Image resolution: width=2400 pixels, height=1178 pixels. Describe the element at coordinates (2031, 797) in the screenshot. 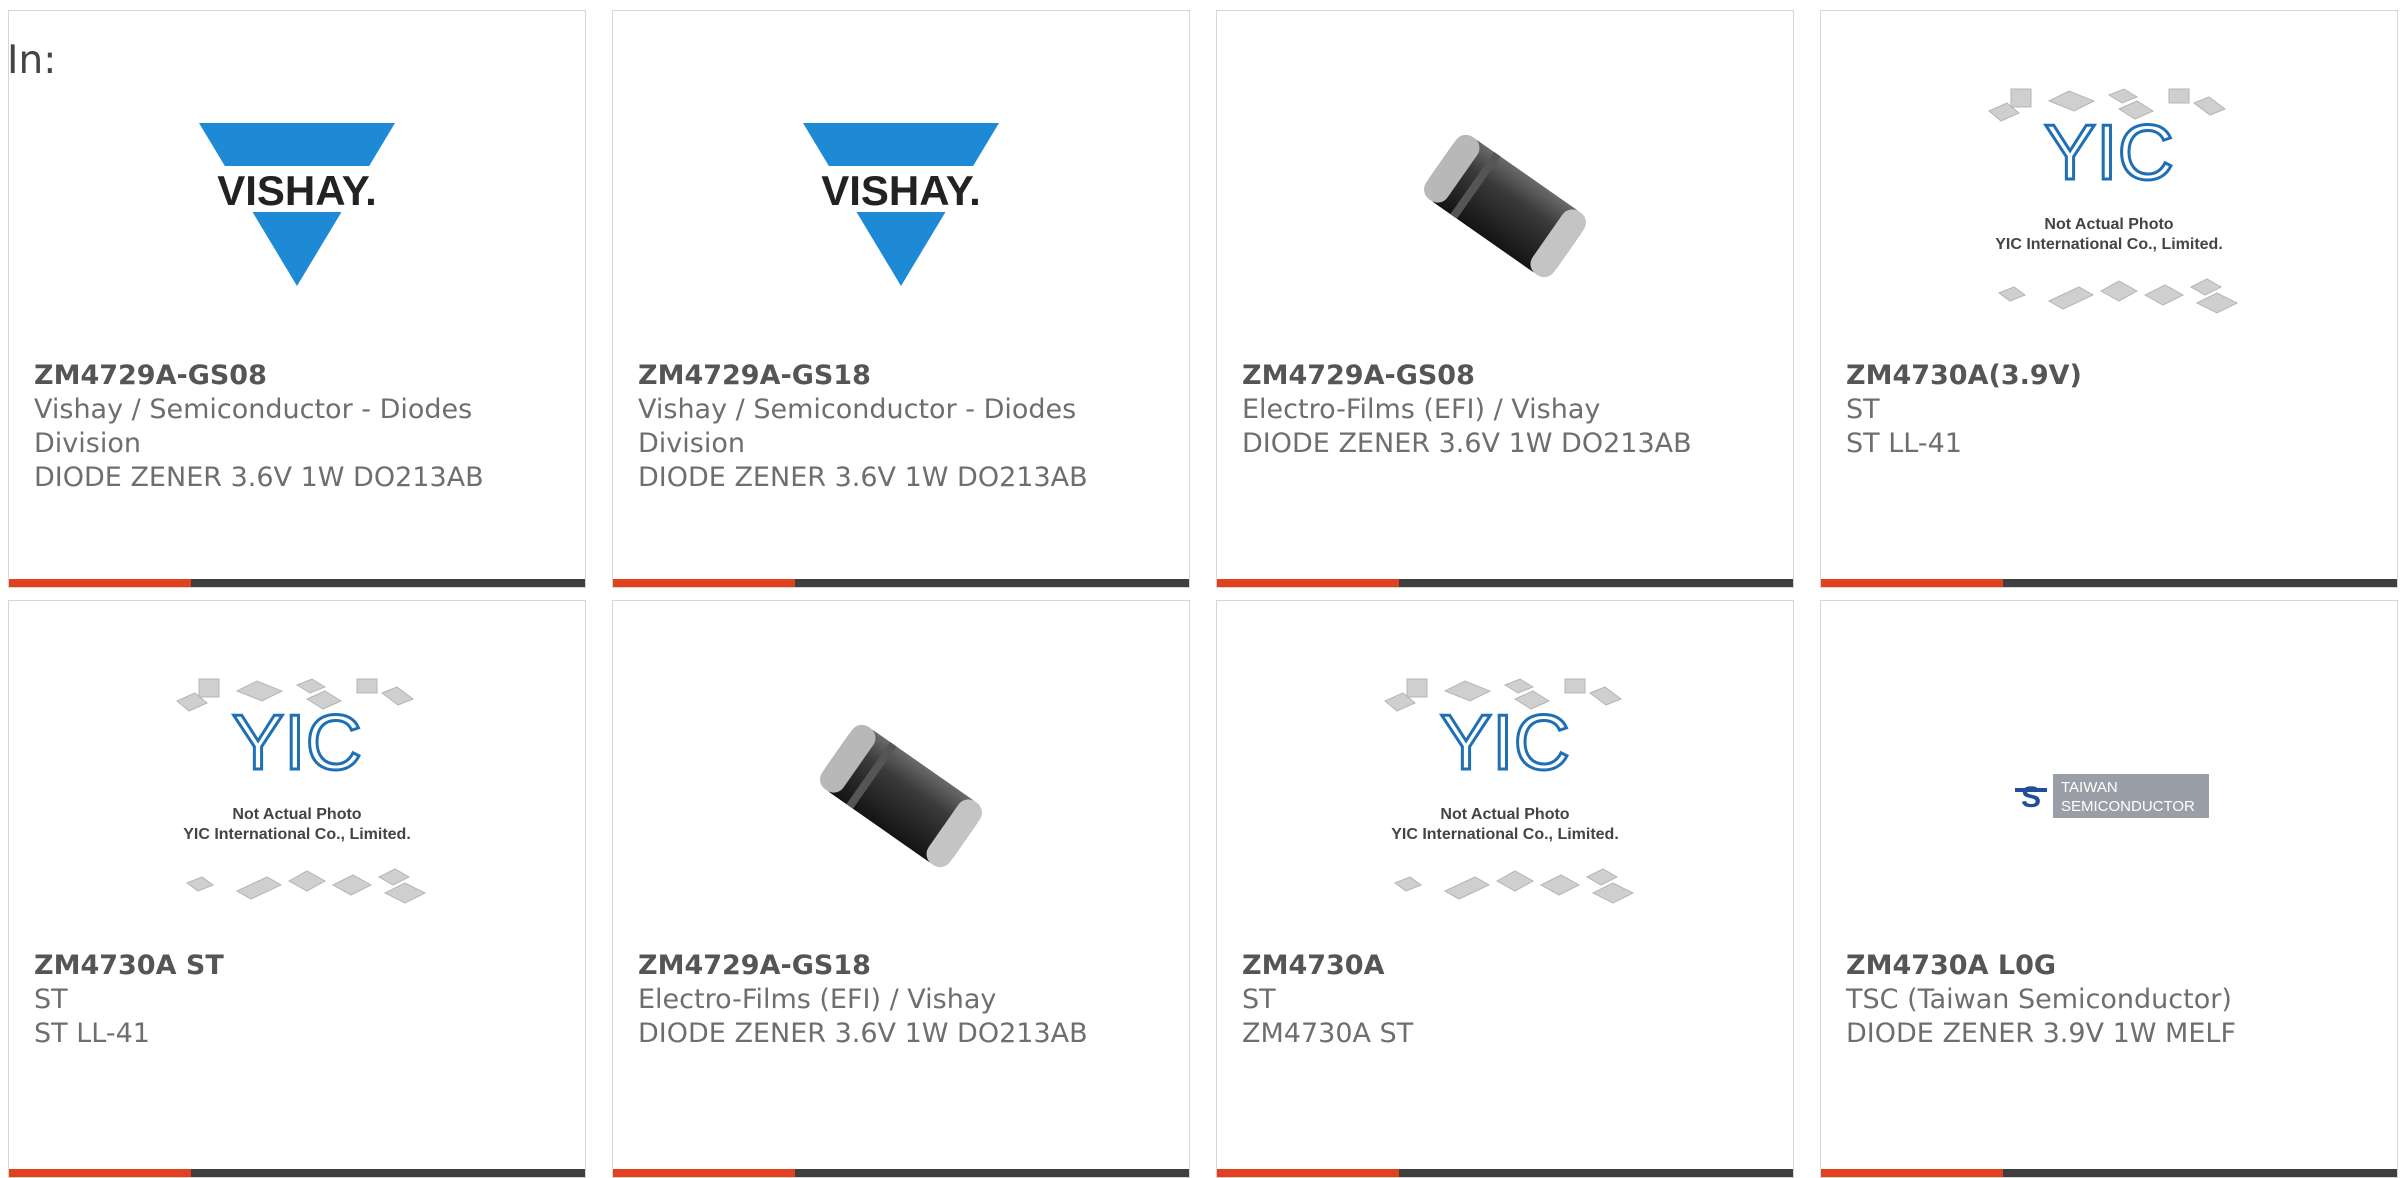

I see `svg-text: S` at that location.